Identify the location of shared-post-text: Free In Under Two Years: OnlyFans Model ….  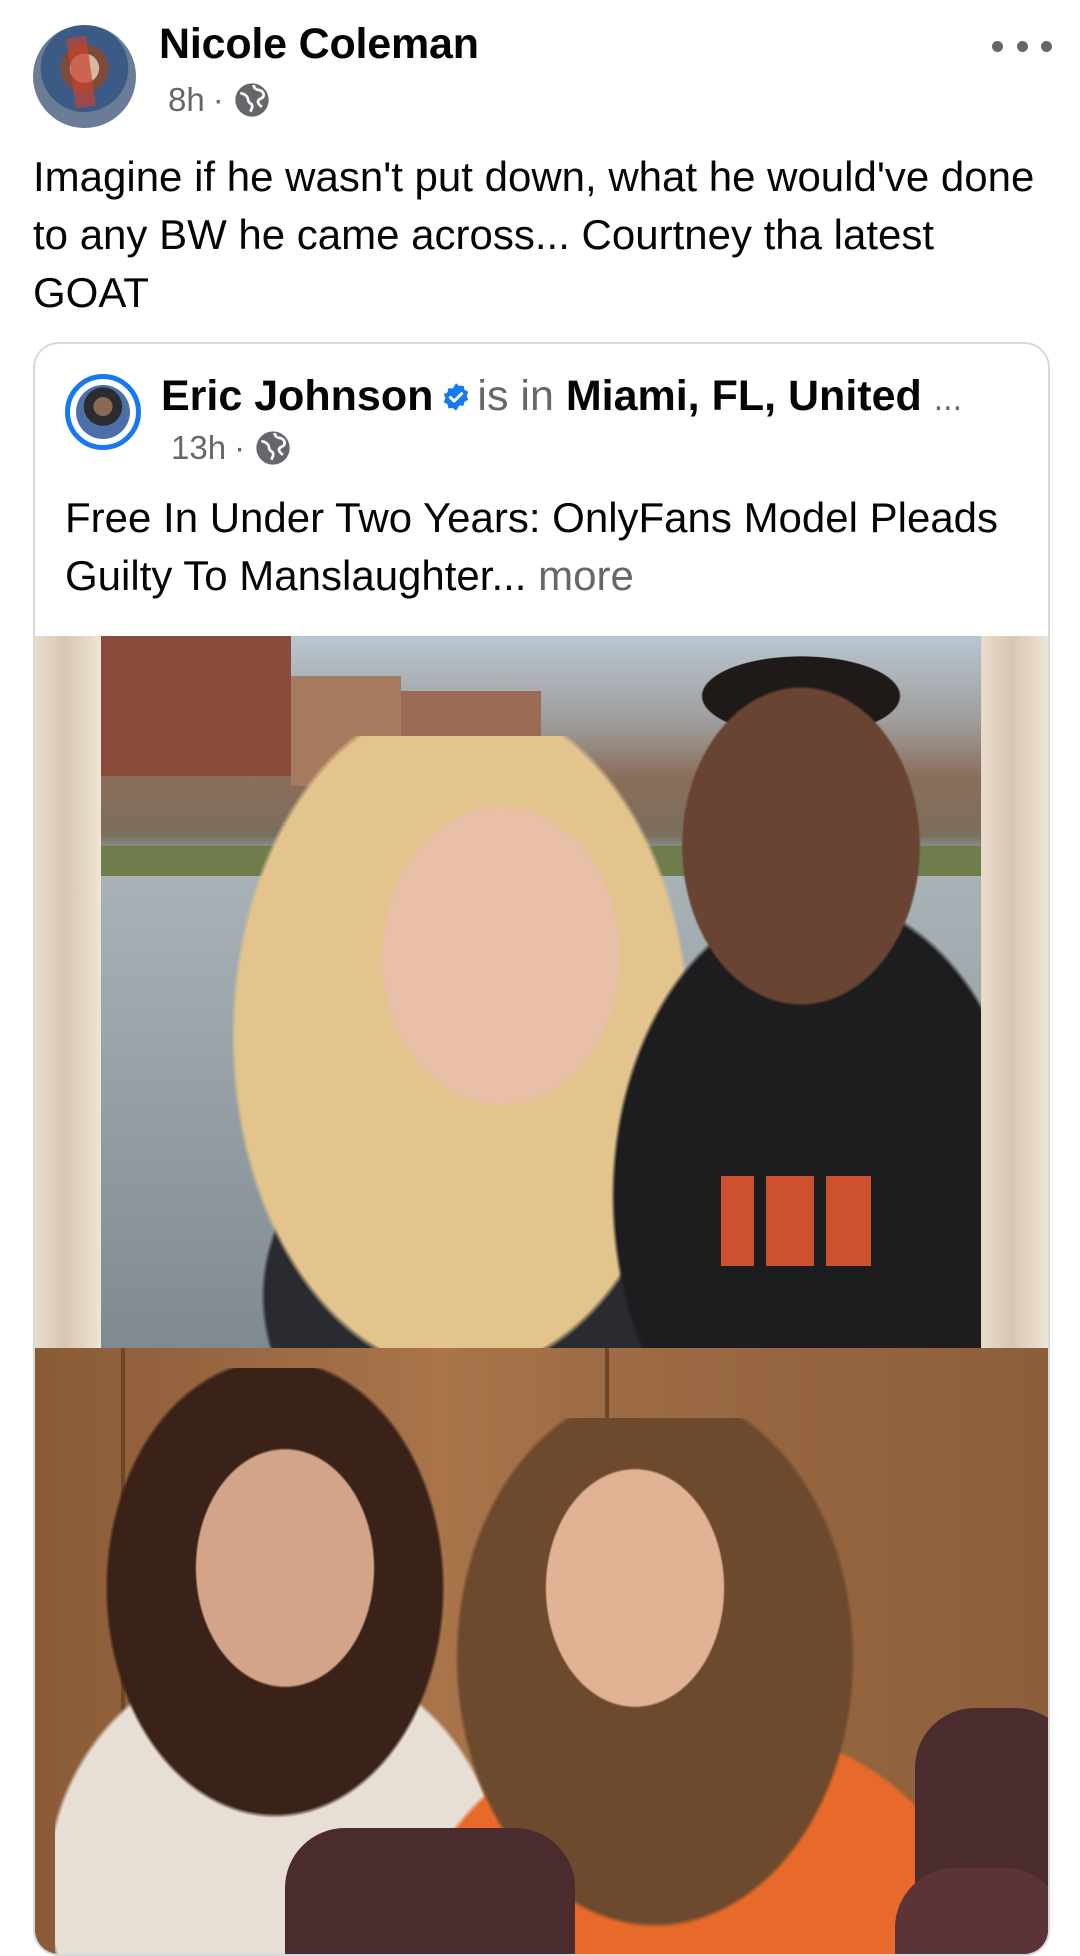
(545, 547).